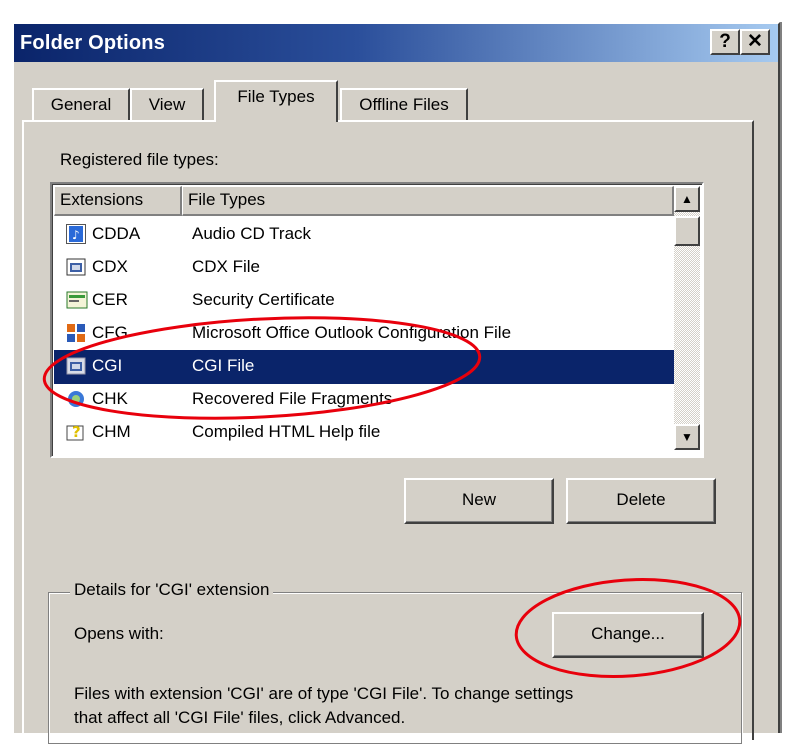  Describe the element at coordinates (110, 332) in the screenshot. I see `extension-cell: CFG` at that location.